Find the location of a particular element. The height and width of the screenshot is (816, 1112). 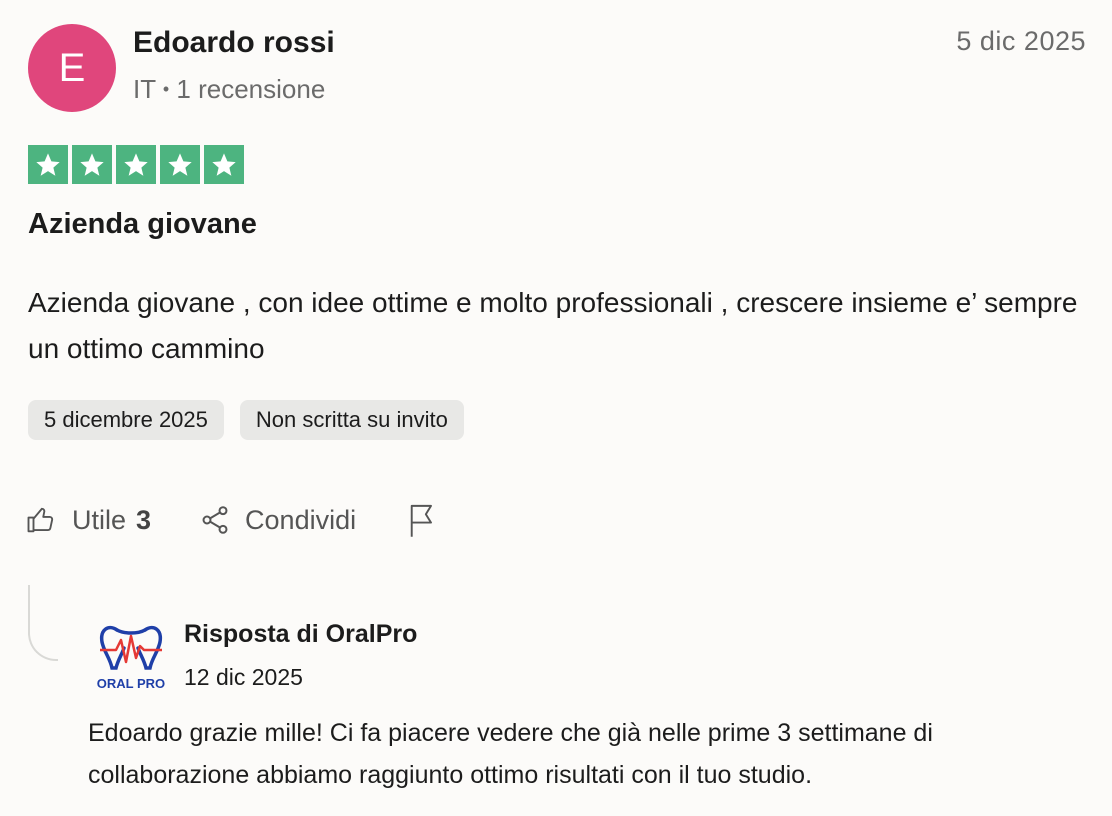

useful-count: 3 is located at coordinates (144, 519).